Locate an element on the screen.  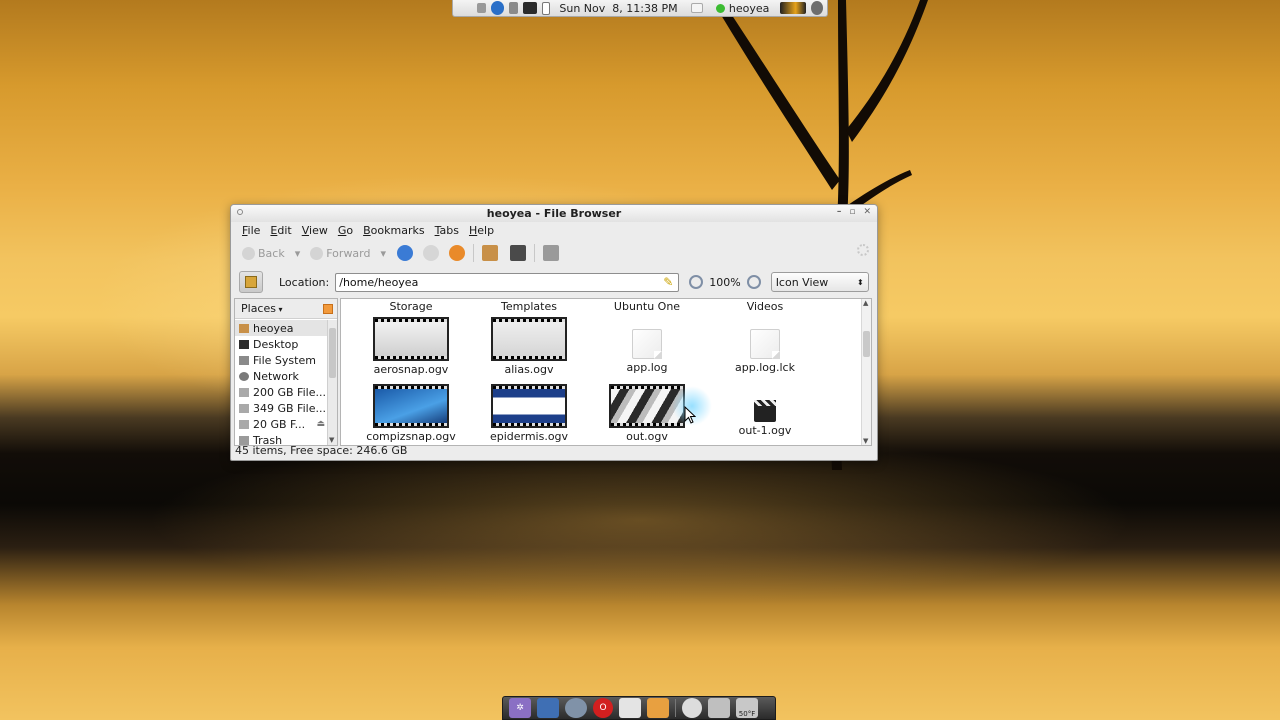
reload-icon is located at coordinates (457, 253).